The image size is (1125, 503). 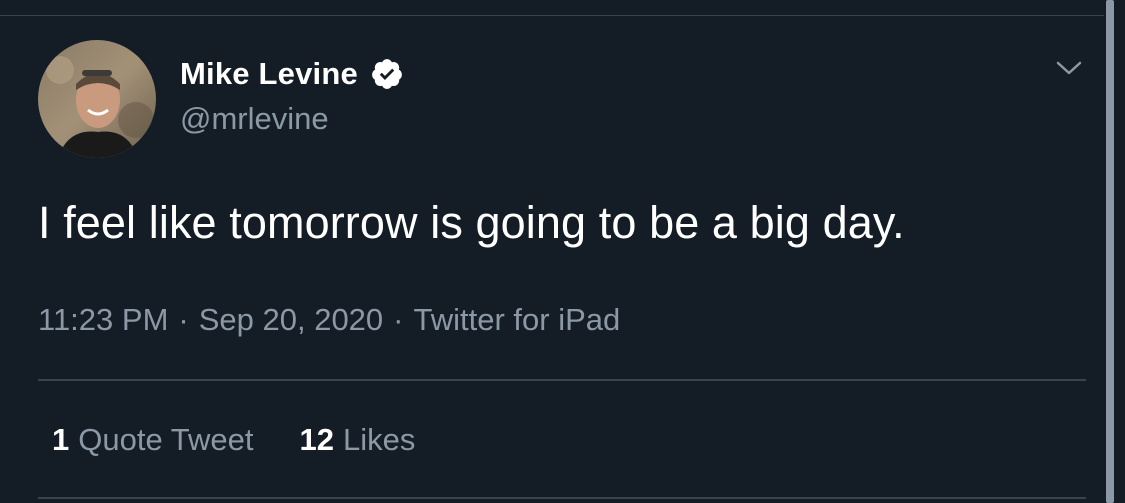 What do you see at coordinates (97, 99) in the screenshot?
I see `avatar` at bounding box center [97, 99].